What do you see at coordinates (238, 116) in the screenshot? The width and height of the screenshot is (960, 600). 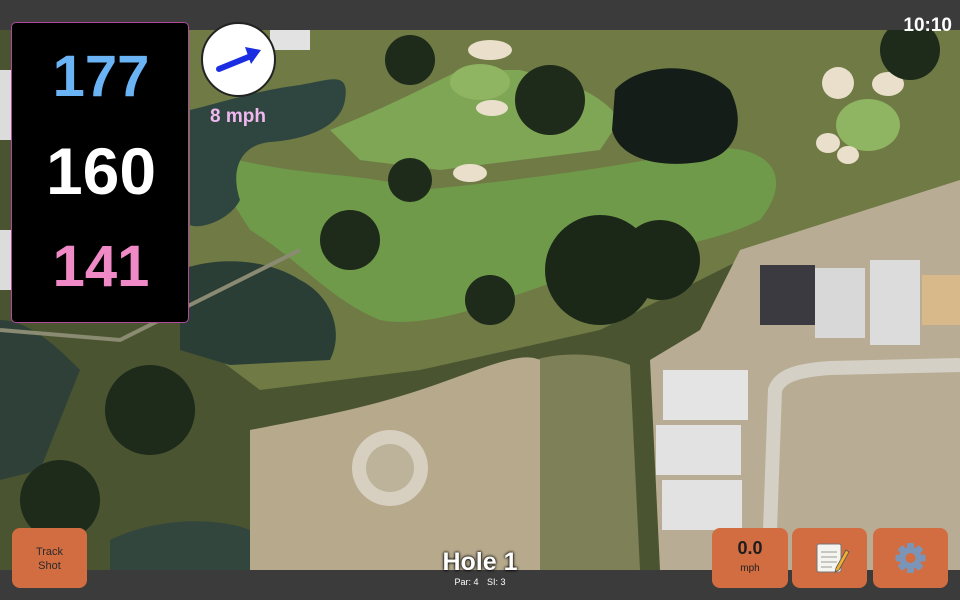 I see `wind-speed: 8 mph` at bounding box center [238, 116].